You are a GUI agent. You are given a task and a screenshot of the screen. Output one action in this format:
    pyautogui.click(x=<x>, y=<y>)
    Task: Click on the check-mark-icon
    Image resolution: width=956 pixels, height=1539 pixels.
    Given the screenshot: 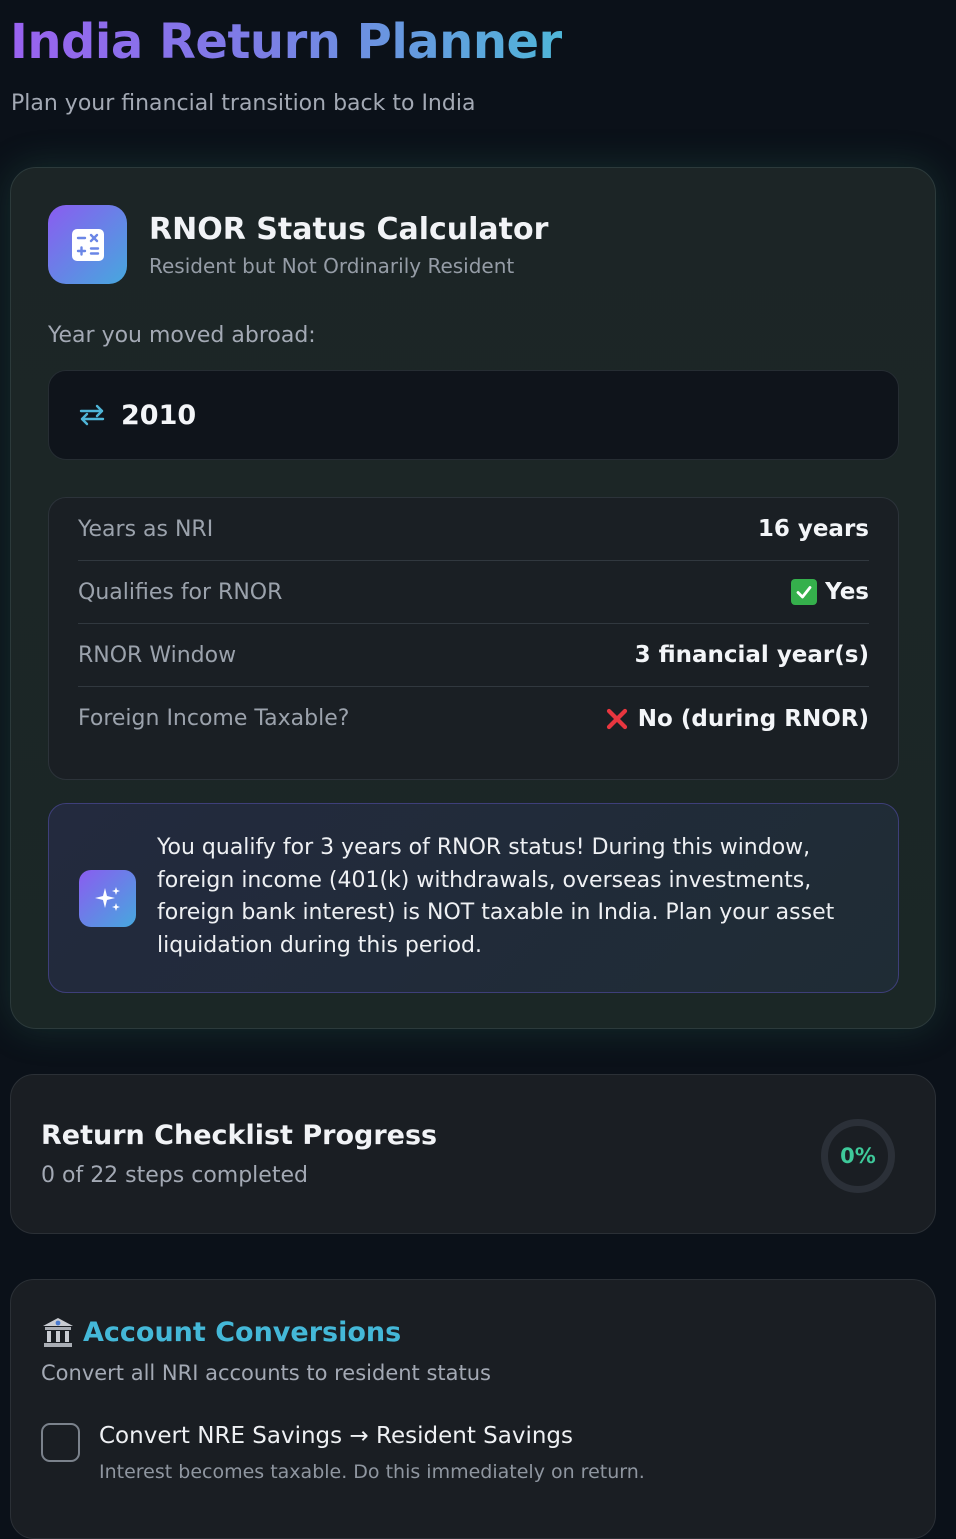 What is the action you would take?
    pyautogui.click(x=804, y=592)
    